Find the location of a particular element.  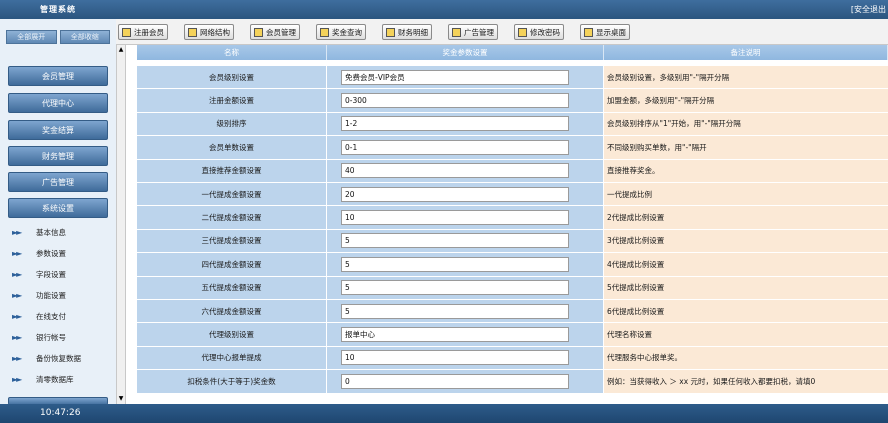

table-row: 会员级别设置 会员级别设置，多级别用"-"隔开分隔 is located at coordinates (512, 78).